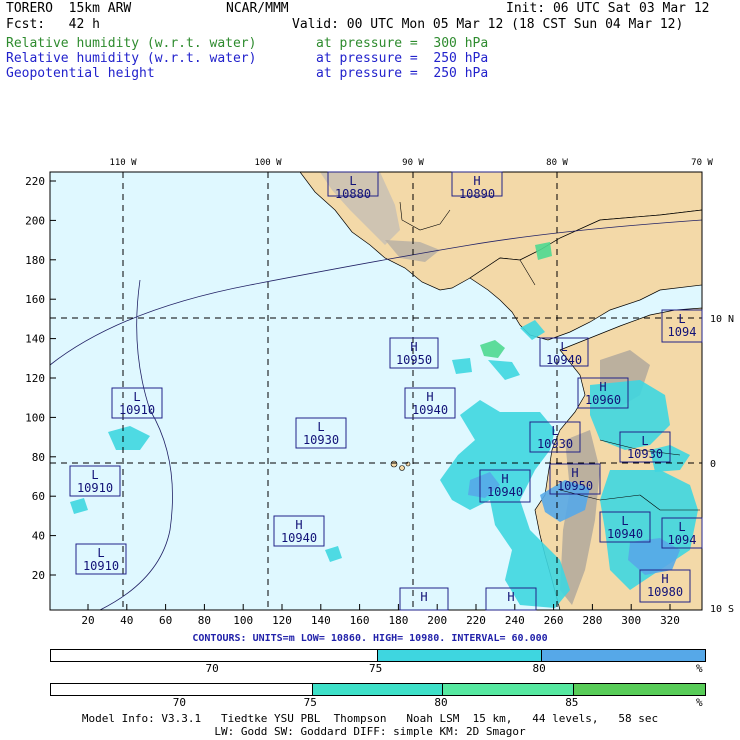  What do you see at coordinates (476, 620) in the screenshot?
I see `x-tick-label: 220` at bounding box center [476, 620].